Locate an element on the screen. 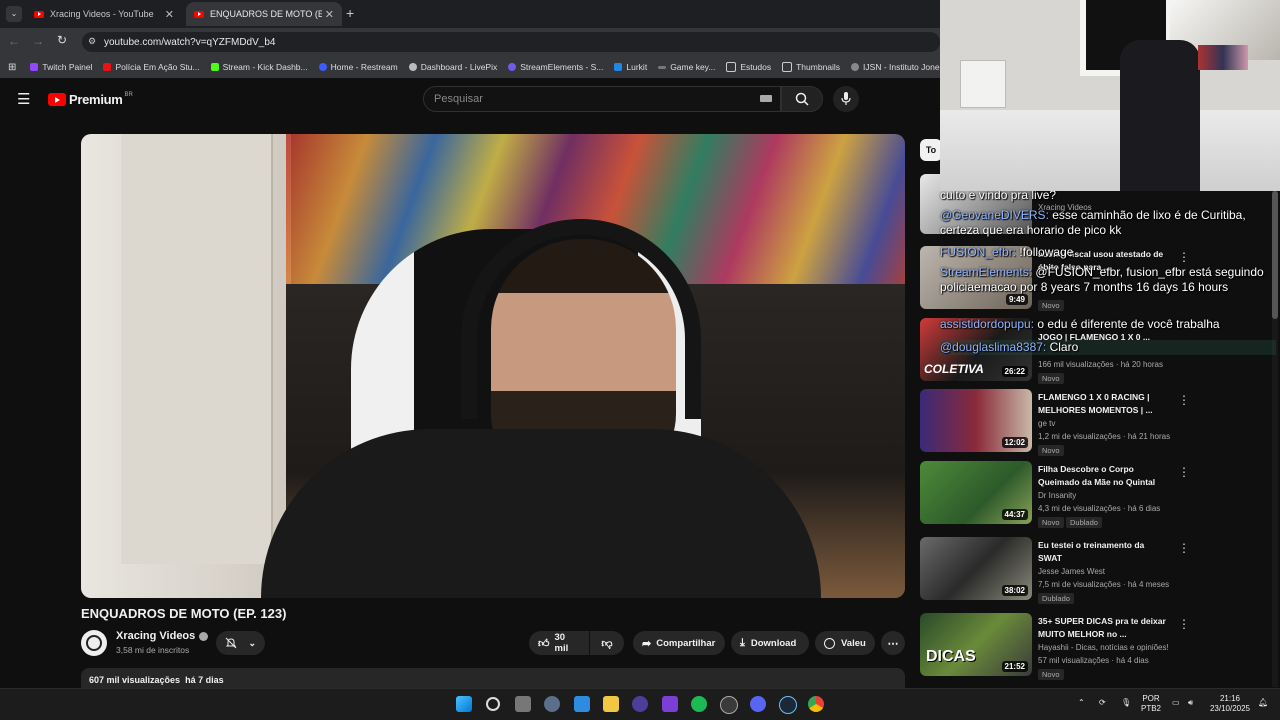  photos-icon is located at coordinates (582, 704).